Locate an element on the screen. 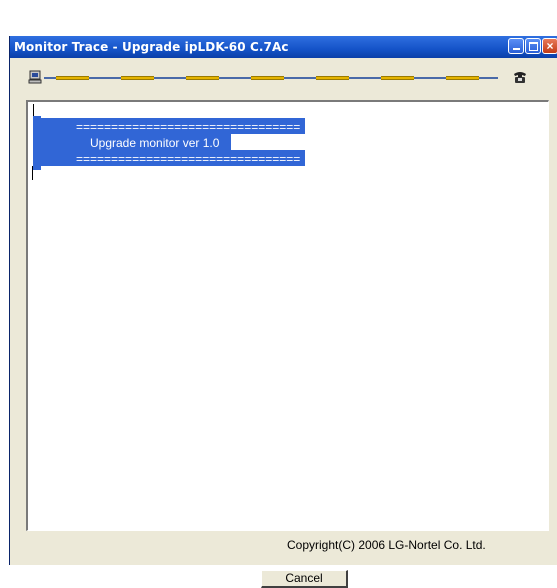 Image resolution: width=557 pixels, height=588 pixels. copyright-text: Copyright(C) 2006 LG-Nortel Co. Ltd. is located at coordinates (386, 545).